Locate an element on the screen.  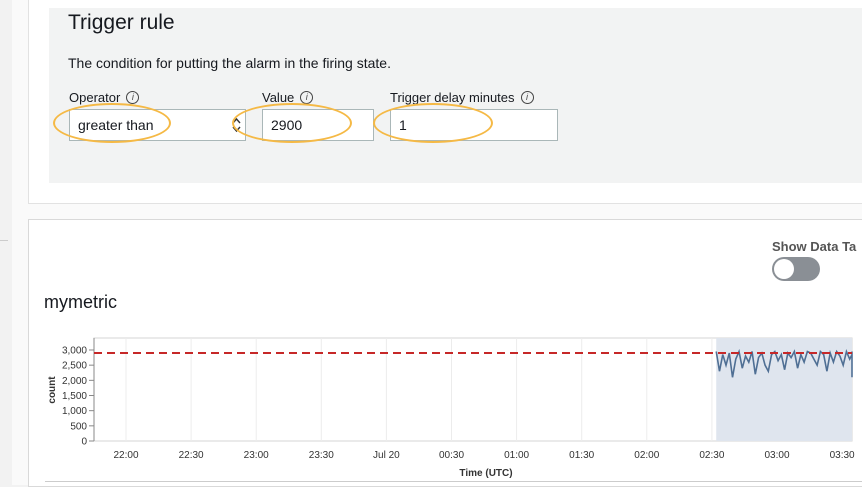
y-tick-label: 500 is located at coordinates (78, 426).